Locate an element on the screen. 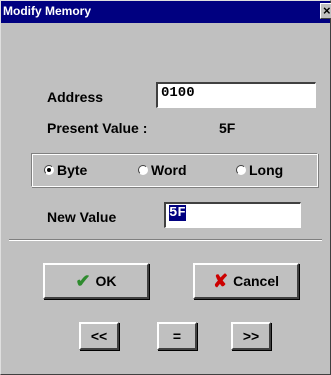 The width and height of the screenshot is (331, 375). radio-byte: Byte is located at coordinates (65, 170).